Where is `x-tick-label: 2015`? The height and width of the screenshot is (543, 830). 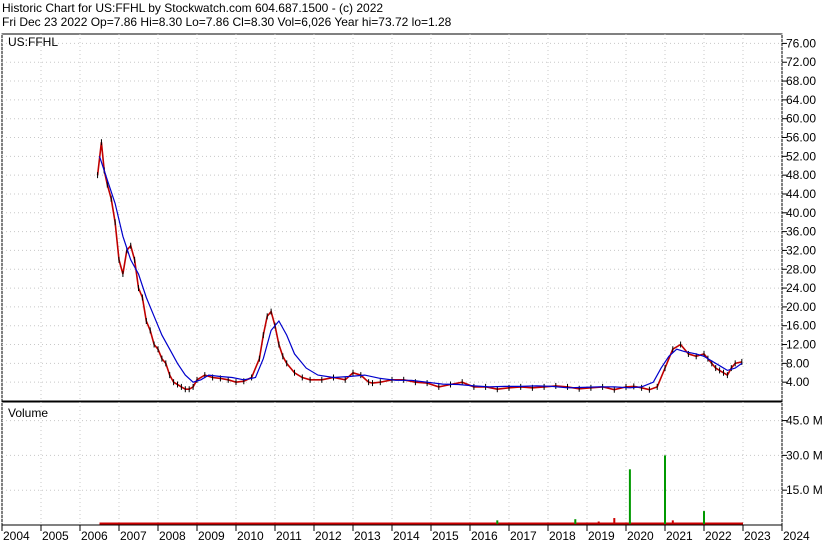
x-tick-label: 2015 is located at coordinates (445, 536).